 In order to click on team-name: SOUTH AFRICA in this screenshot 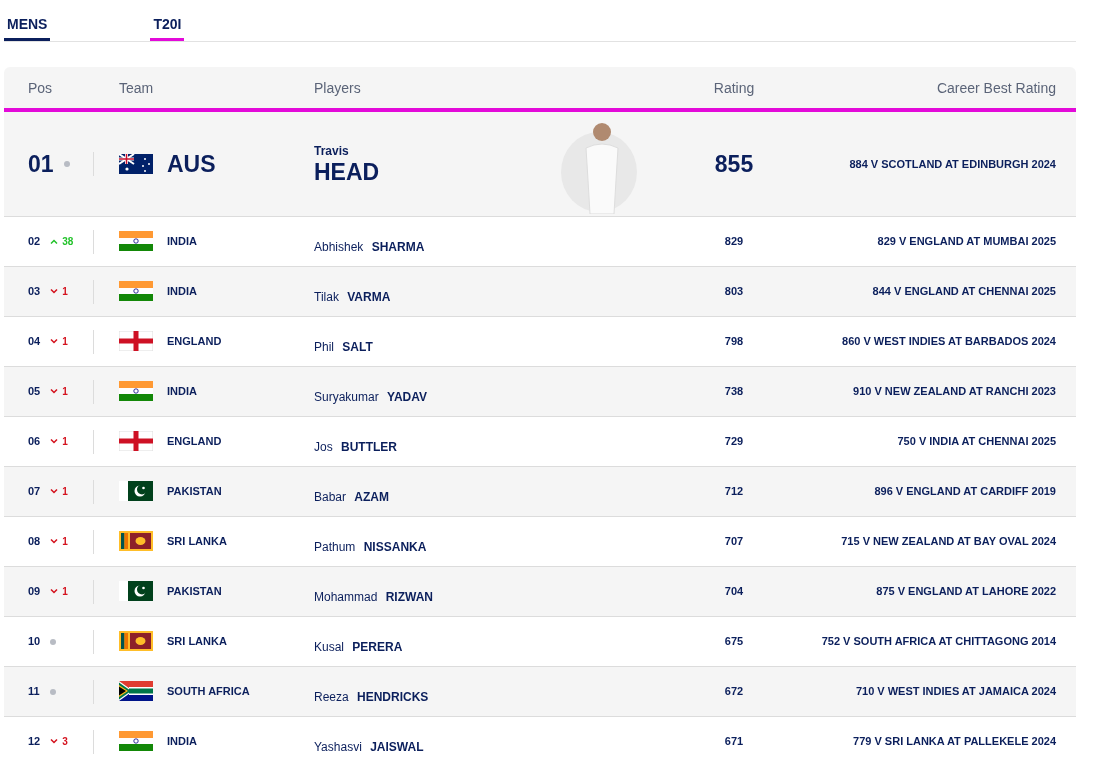, I will do `click(208, 691)`.